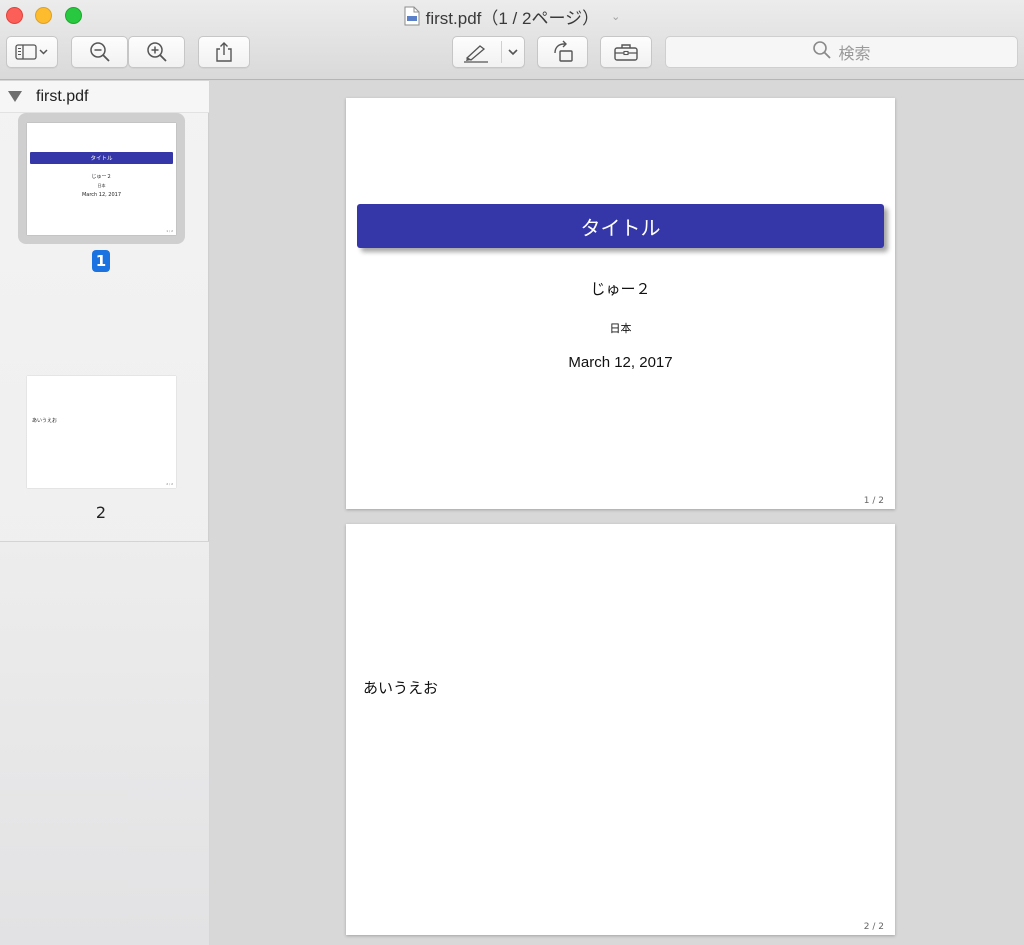 This screenshot has height=945, width=1024. Describe the element at coordinates (822, 52) in the screenshot. I see `search-icon` at that location.